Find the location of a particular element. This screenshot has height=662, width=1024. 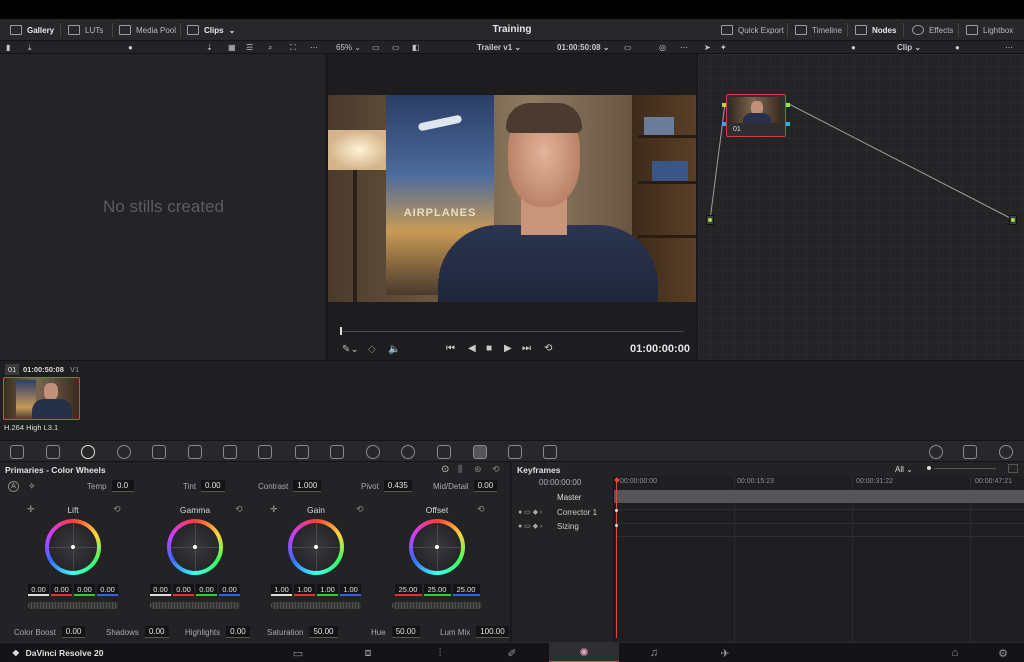

stop-icon: ■ is located at coordinates (489, 348).